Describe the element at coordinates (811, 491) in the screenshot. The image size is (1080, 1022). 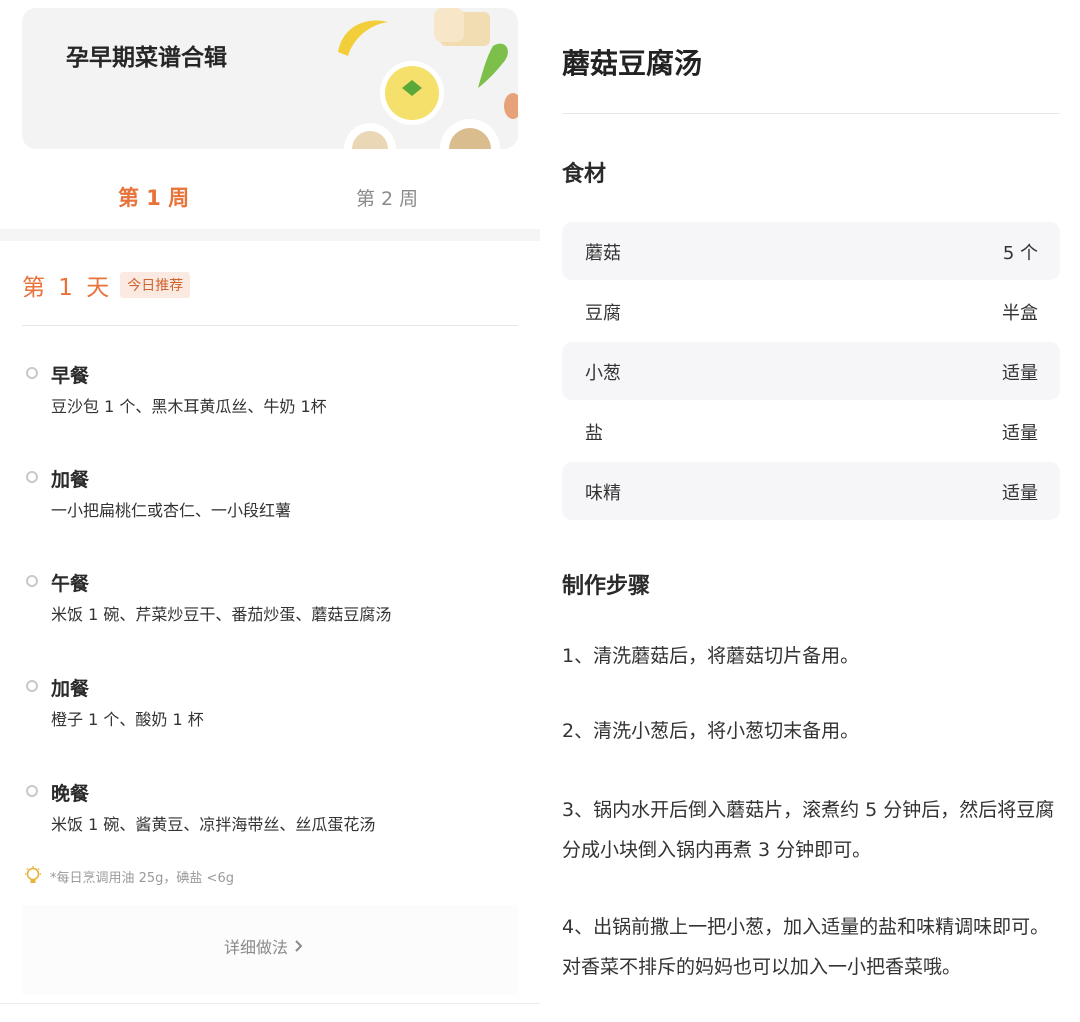
I see `ingredient-row: 味精 适量` at that location.